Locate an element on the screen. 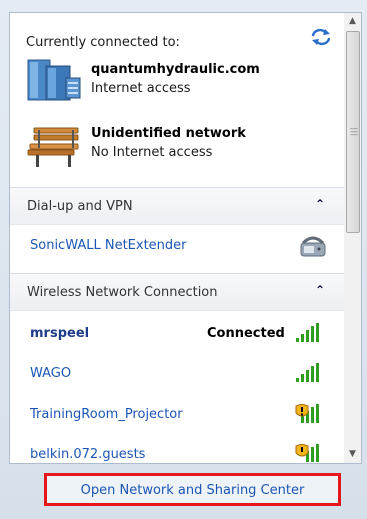  wifi-network-wago: WAGO is located at coordinates (177, 374).